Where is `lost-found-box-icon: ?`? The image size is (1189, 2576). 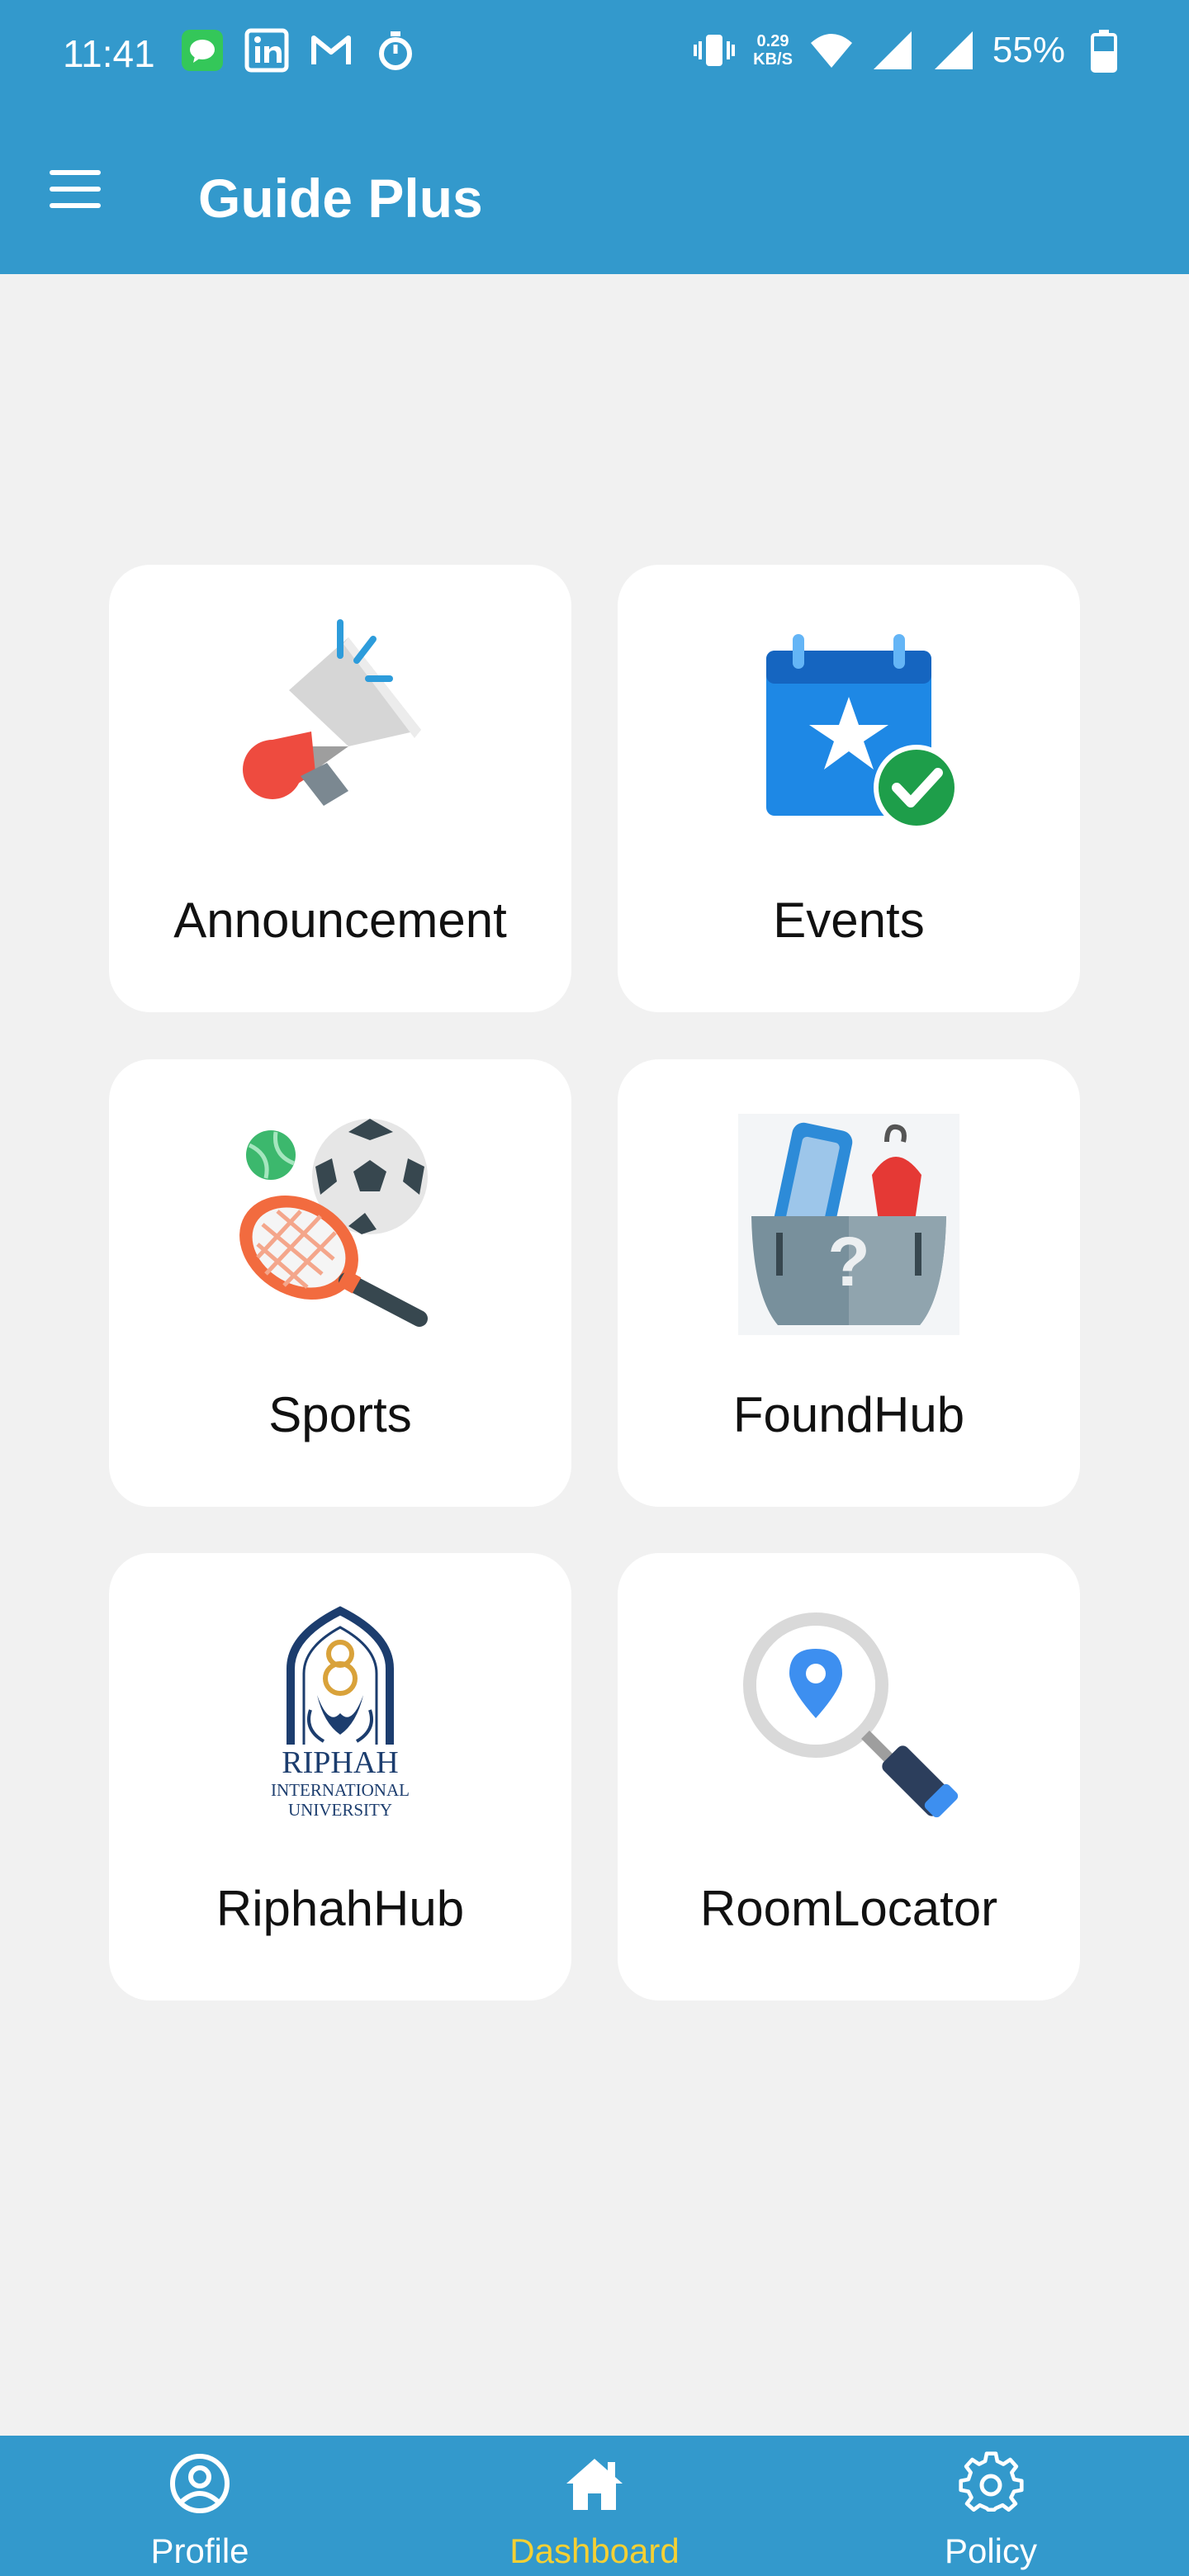 lost-found-box-icon: ? is located at coordinates (848, 1224).